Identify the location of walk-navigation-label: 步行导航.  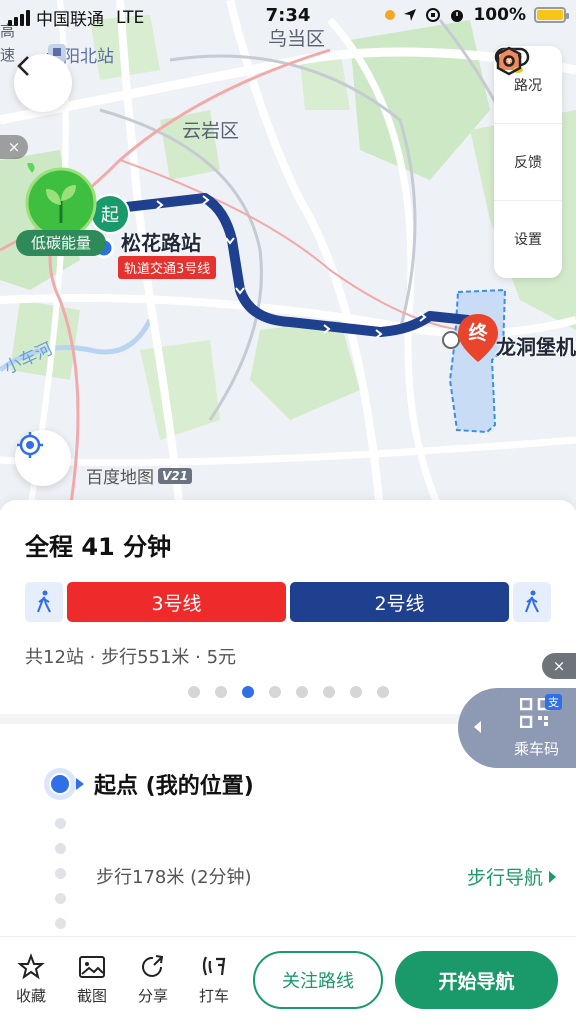
(504, 878).